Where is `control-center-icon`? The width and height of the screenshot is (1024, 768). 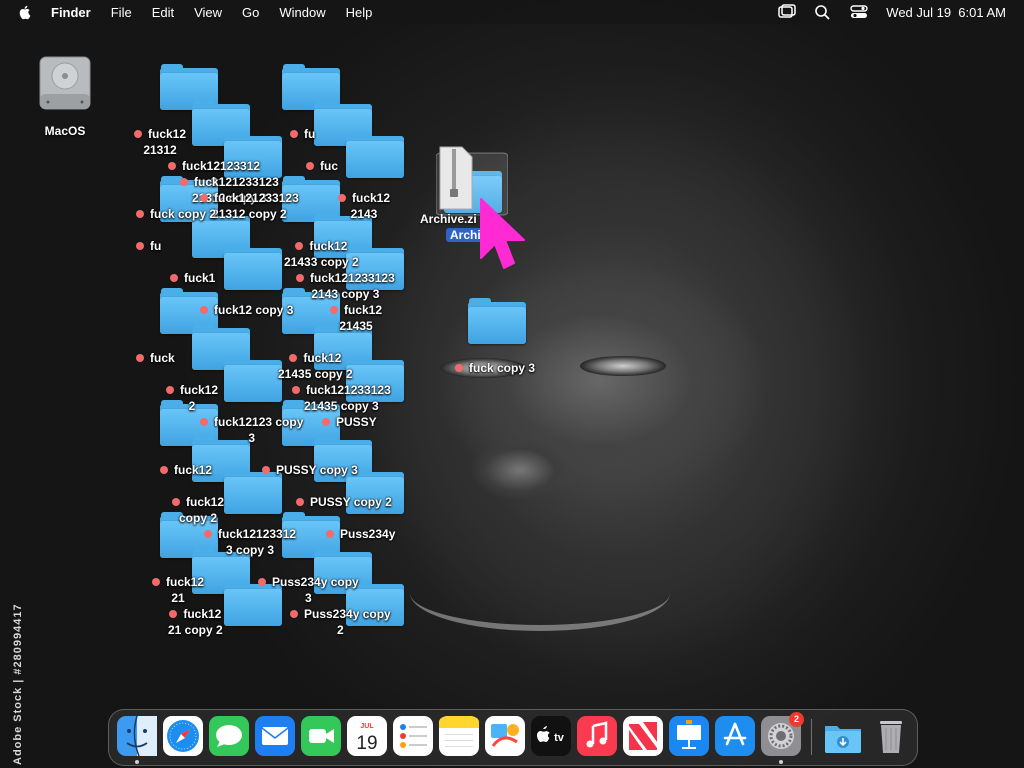 control-center-icon is located at coordinates (859, 12).